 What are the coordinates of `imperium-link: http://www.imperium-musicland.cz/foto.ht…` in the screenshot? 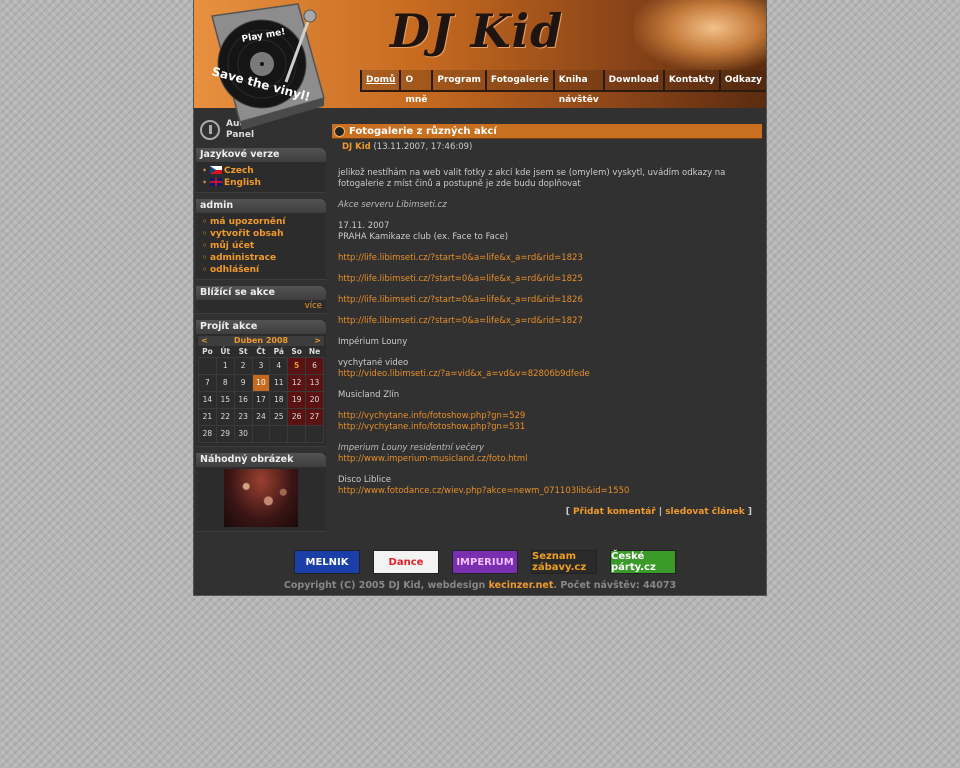 It's located at (433, 459).